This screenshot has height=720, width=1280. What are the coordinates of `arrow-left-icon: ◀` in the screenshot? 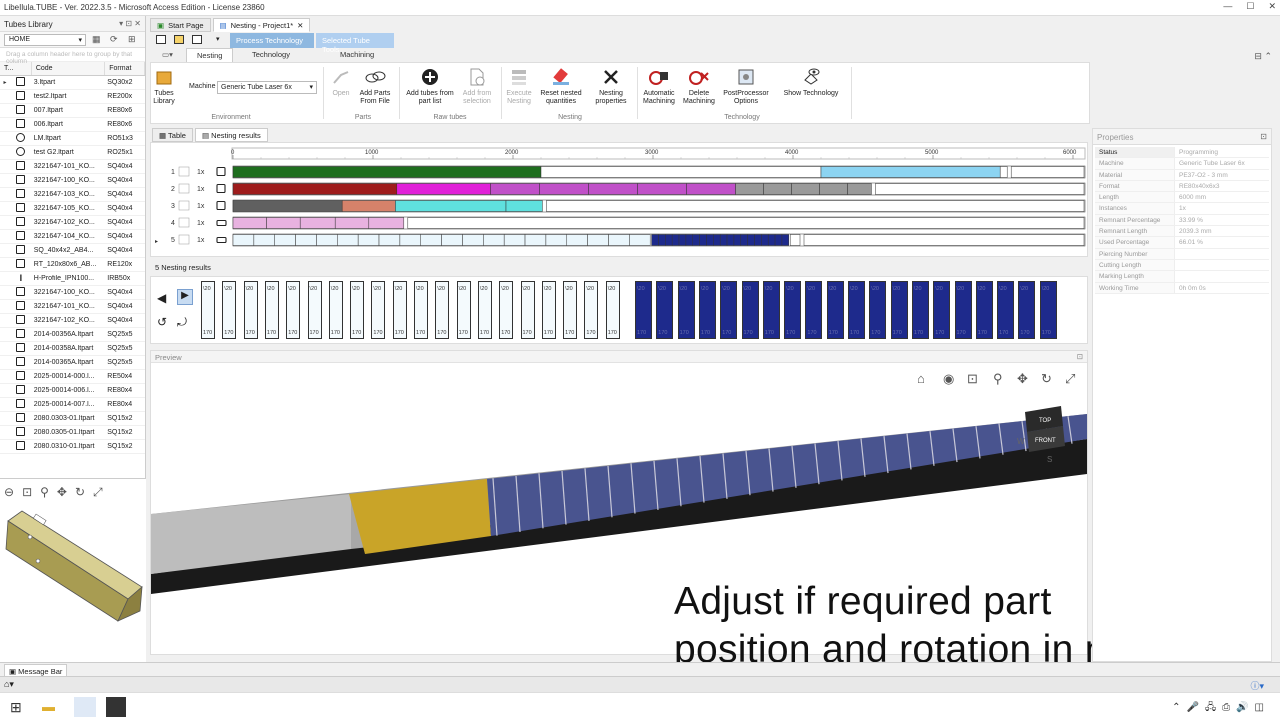 It's located at (161, 298).